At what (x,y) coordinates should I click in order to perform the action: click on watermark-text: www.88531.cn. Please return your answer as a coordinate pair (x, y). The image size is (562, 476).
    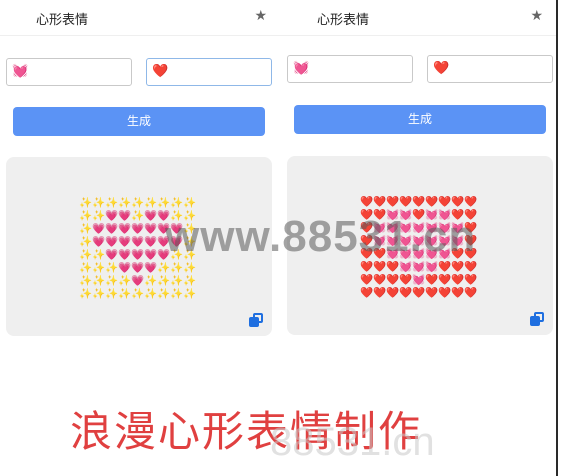
    Looking at the image, I should click on (321, 236).